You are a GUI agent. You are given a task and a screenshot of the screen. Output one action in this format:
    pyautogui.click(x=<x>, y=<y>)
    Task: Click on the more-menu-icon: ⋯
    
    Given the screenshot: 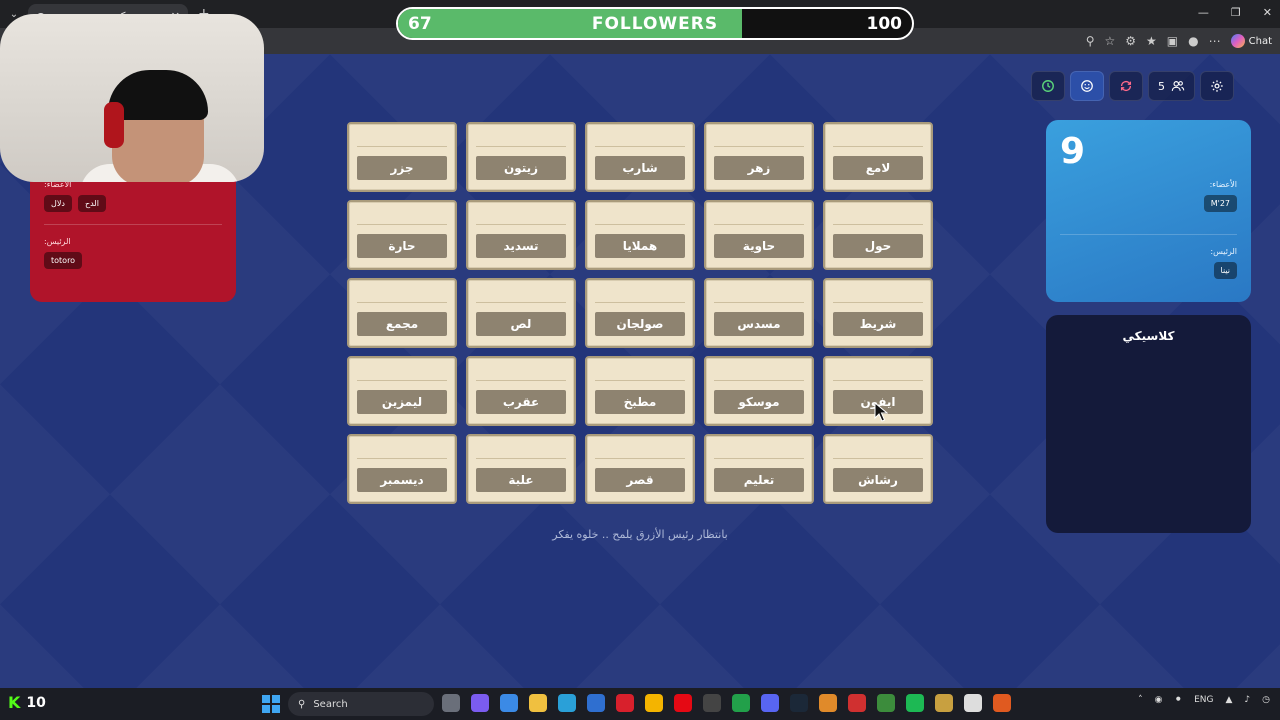 What is the action you would take?
    pyautogui.click(x=1215, y=41)
    